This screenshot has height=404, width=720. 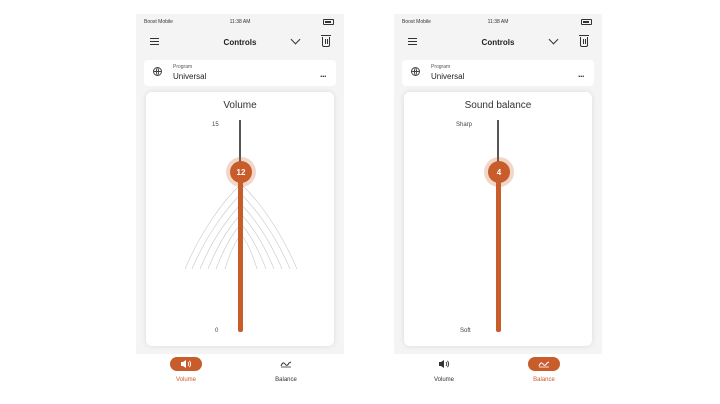 What do you see at coordinates (215, 125) in the screenshot?
I see `scale-max-label: 15` at bounding box center [215, 125].